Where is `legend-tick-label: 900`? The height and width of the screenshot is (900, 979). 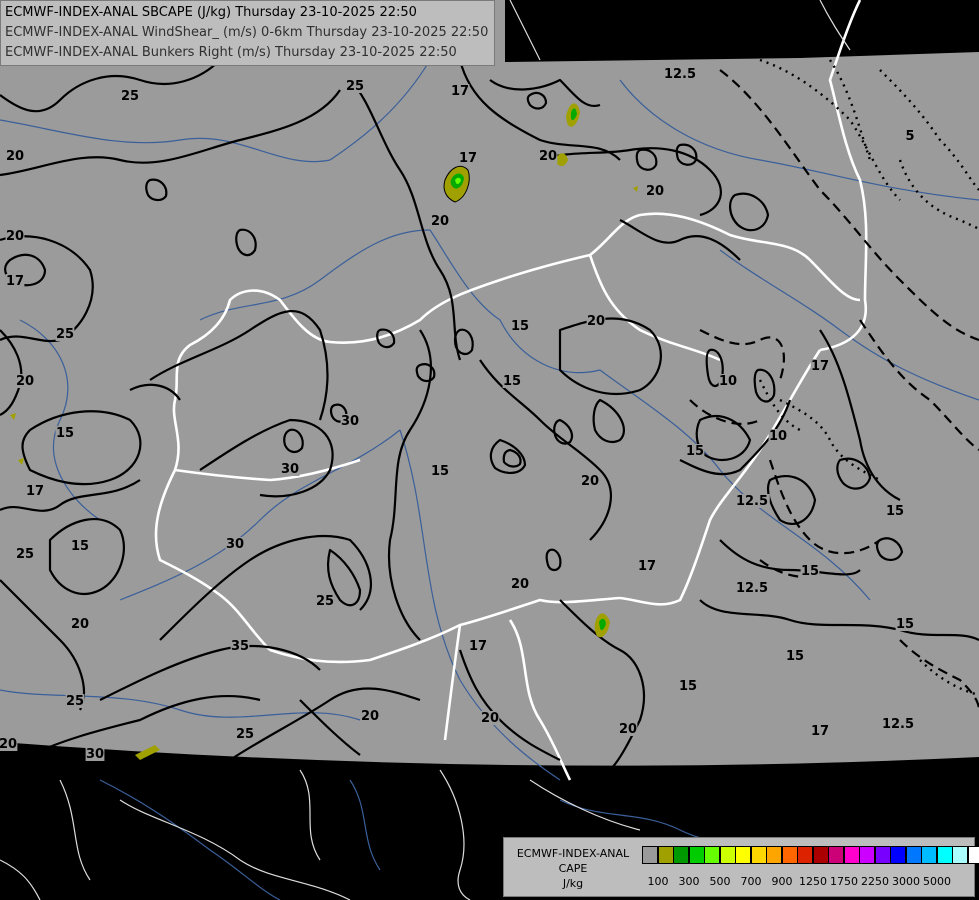 legend-tick-label: 900 is located at coordinates (782, 881).